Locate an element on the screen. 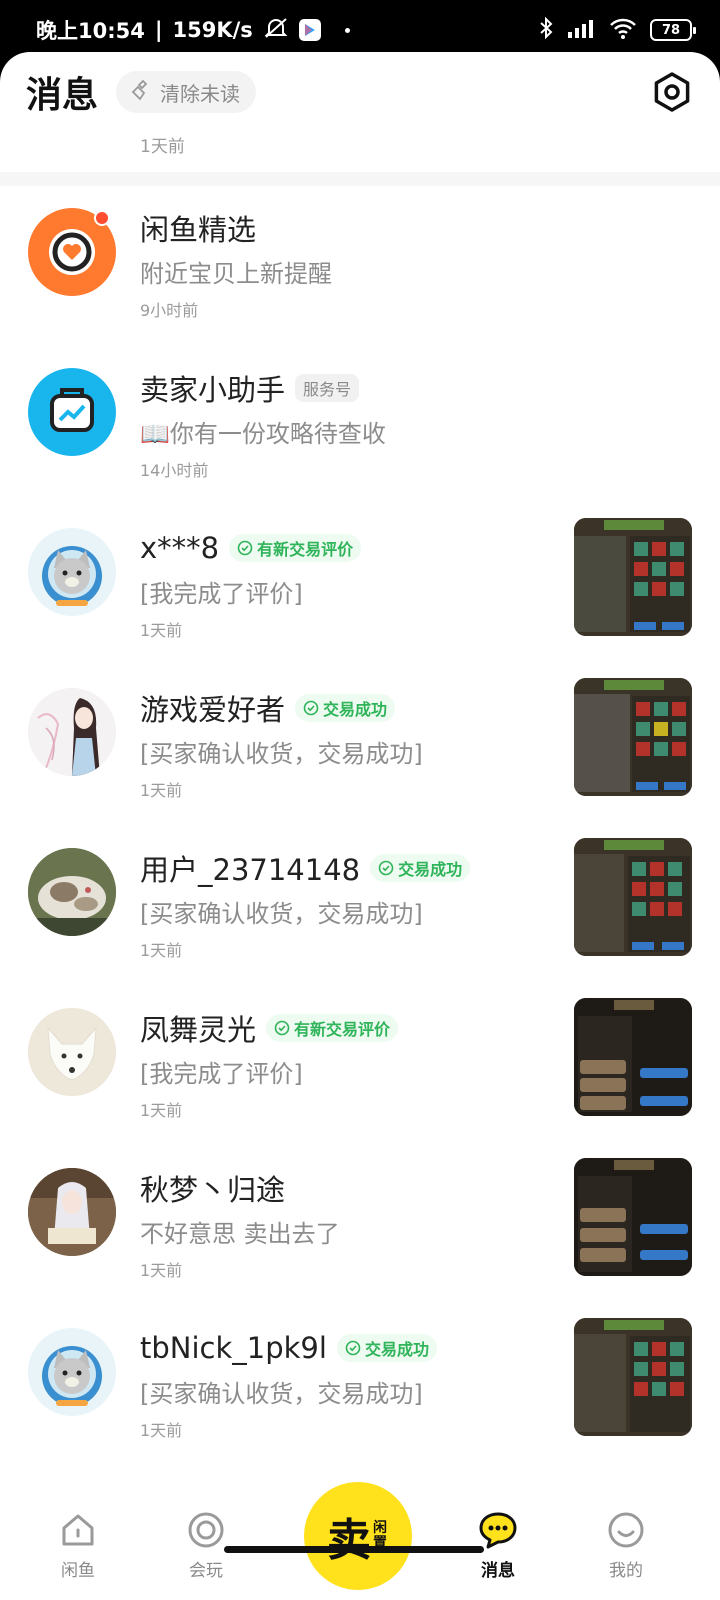 This screenshot has height=1600, width=720. play-store-icon is located at coordinates (309, 30).